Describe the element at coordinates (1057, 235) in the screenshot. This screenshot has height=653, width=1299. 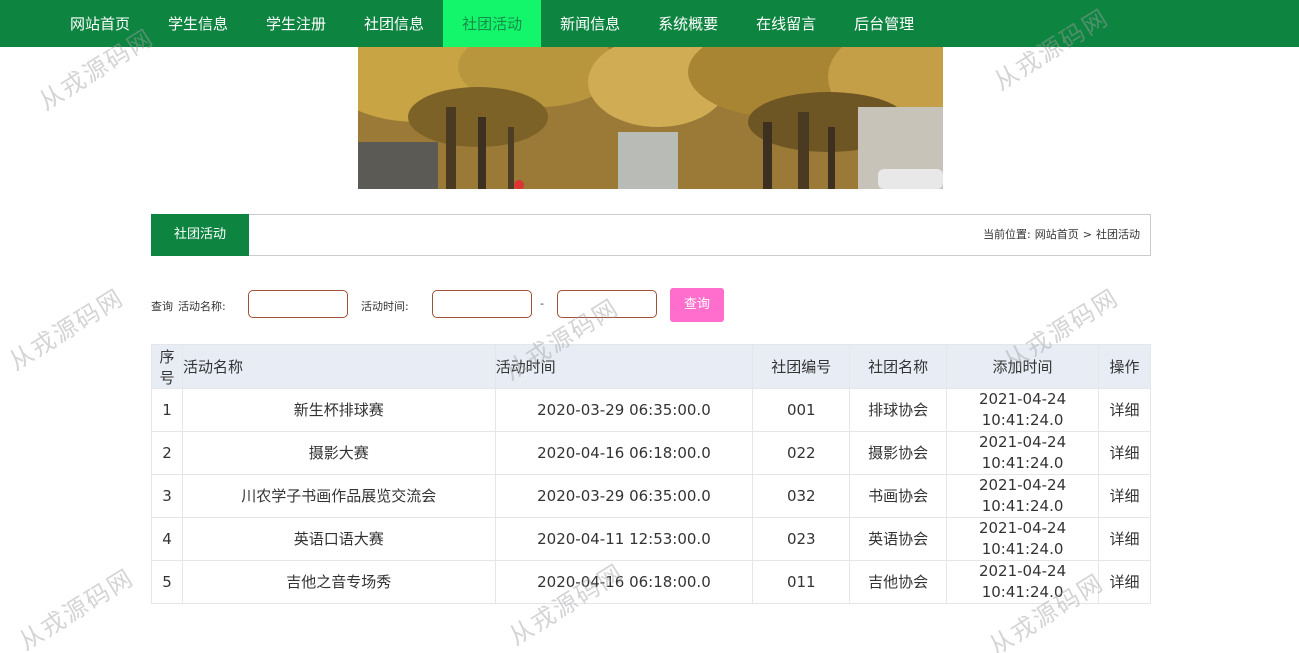
I see `breadcrumb-home-link: 网站首页` at that location.